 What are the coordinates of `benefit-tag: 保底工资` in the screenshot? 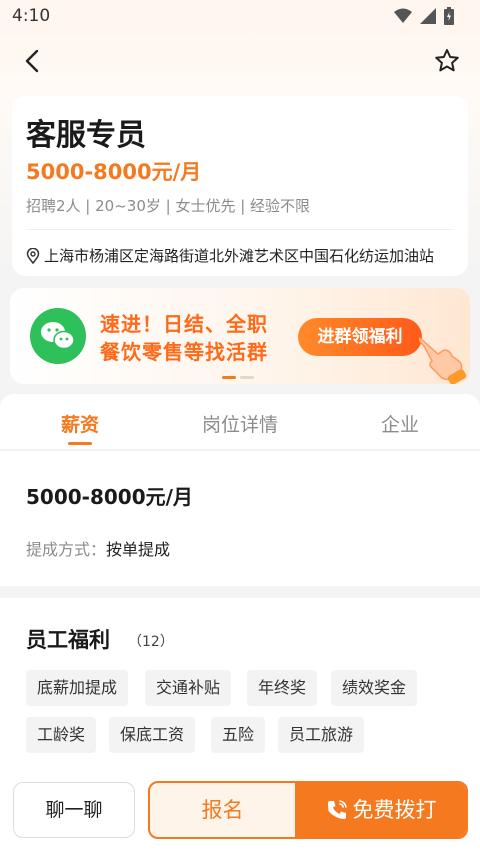 It's located at (152, 735).